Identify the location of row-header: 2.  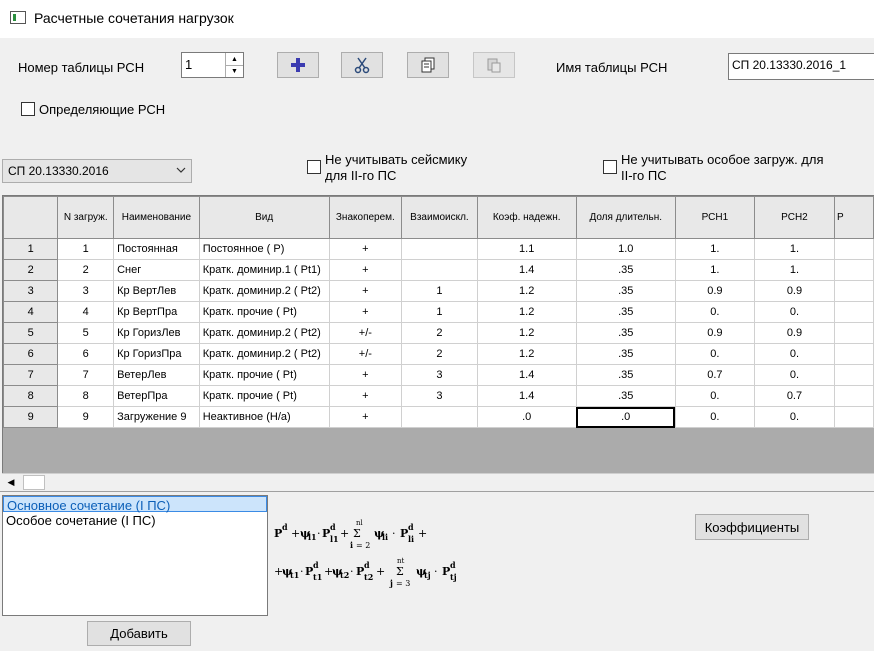
(31, 270).